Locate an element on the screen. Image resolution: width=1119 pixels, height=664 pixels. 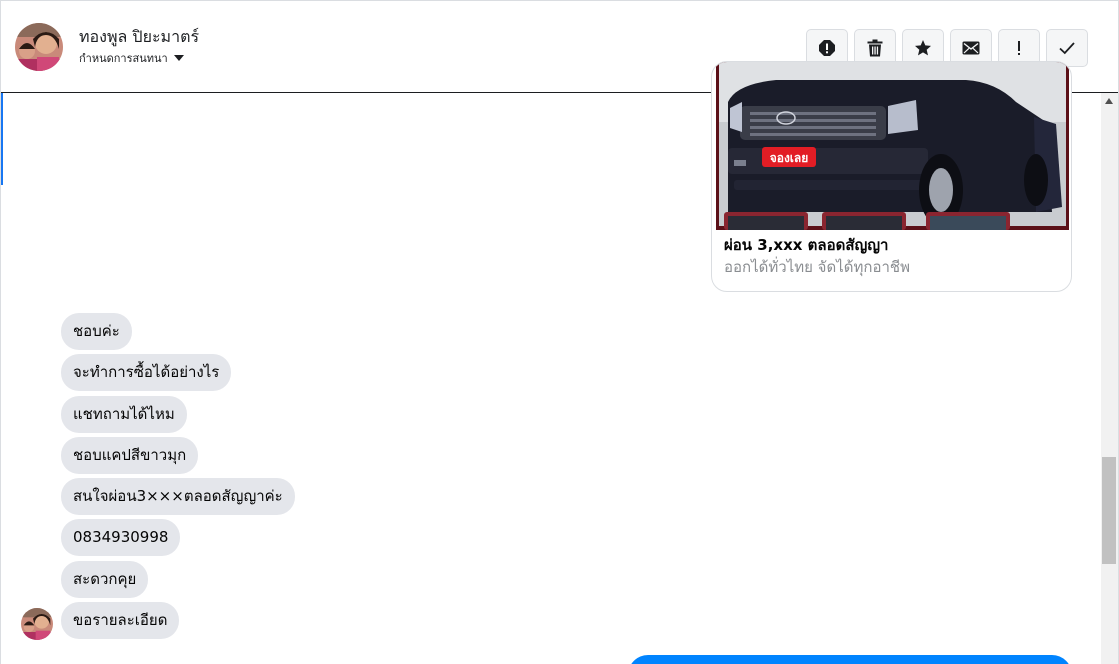
conversation-schedule-label: กำหนดการสนทนา is located at coordinates (123, 58).